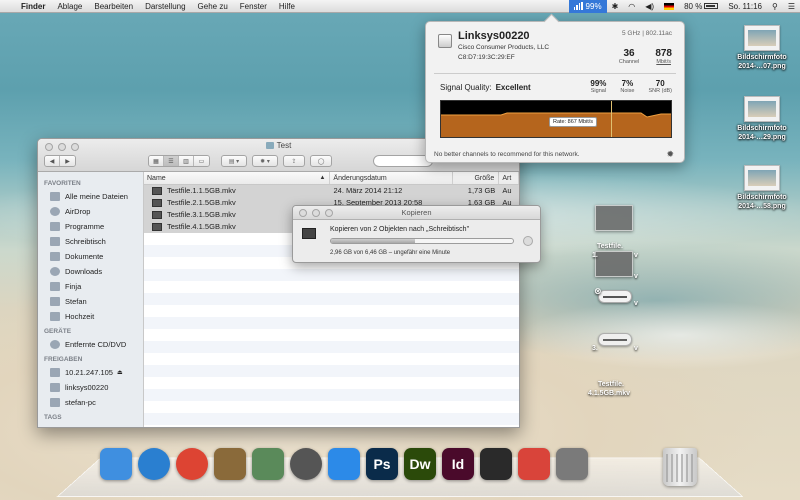 Image resolution: width=800 pixels, height=500 pixels. Describe the element at coordinates (631, 6) in the screenshot. I see `wifi-icon: ◠` at that location.